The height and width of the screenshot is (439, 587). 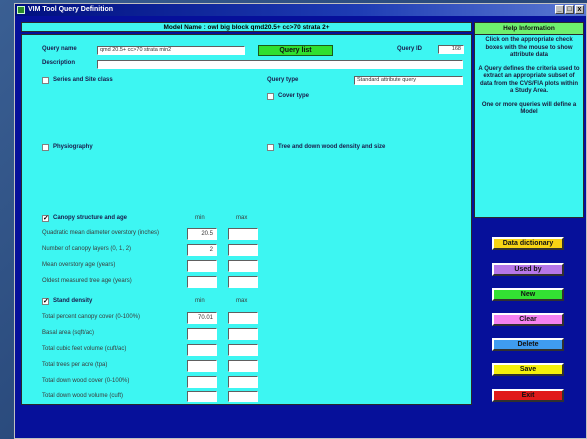 I want to click on save-button: Save, so click(x=528, y=369).